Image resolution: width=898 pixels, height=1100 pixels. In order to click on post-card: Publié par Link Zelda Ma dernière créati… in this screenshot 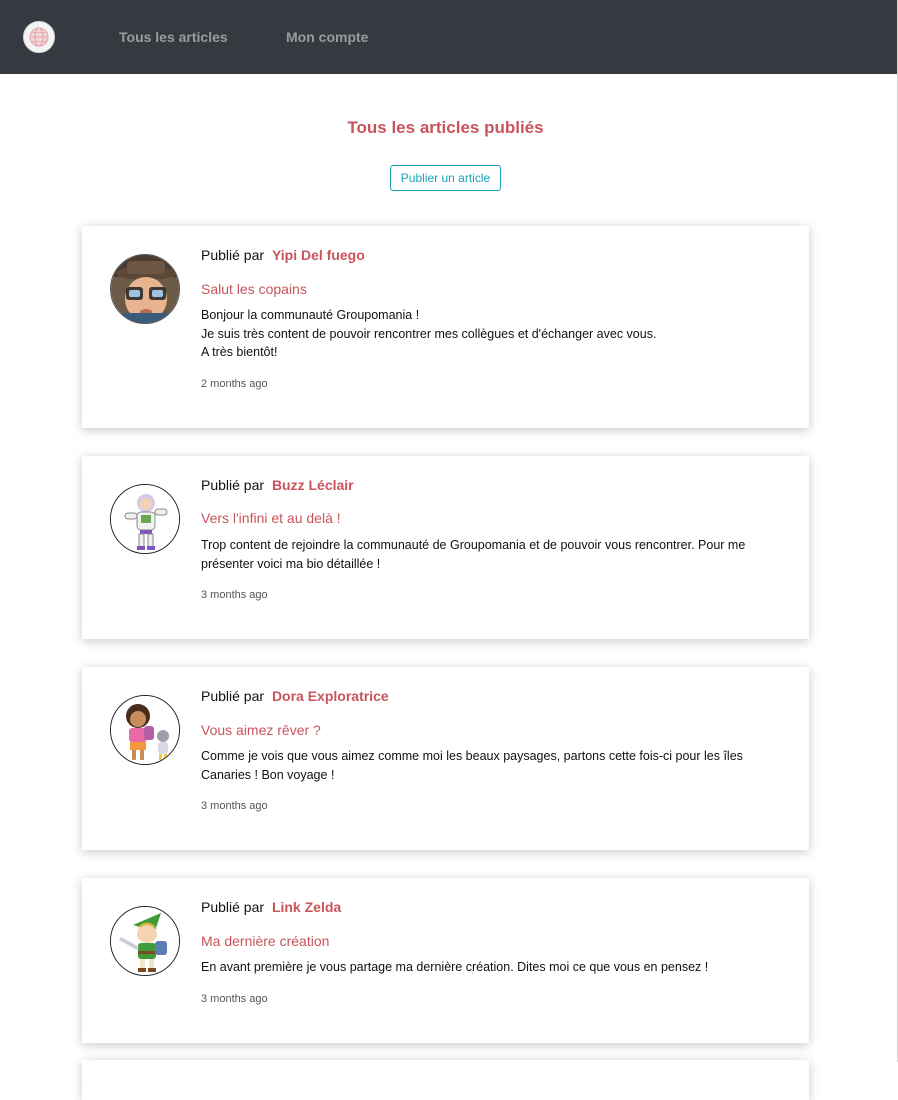, I will do `click(445, 960)`.